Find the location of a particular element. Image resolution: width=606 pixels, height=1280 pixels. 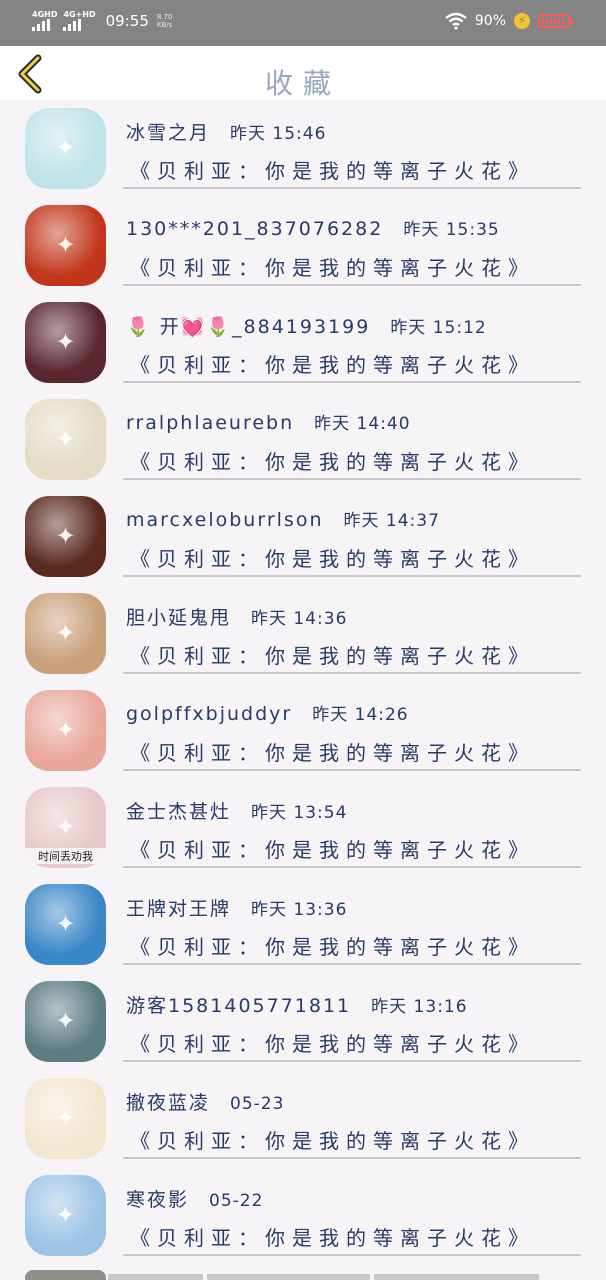

item-meta: golpffxbjuddyr 昨天 14:26 is located at coordinates (267, 712).